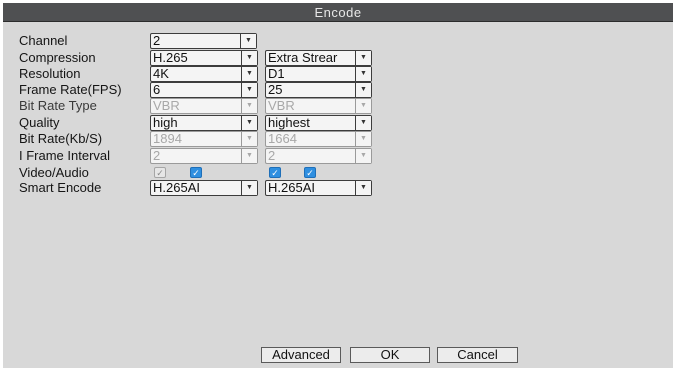 Image resolution: width=676 pixels, height=371 pixels. I want to click on extra-stream-resolution-value: D1, so click(276, 74).